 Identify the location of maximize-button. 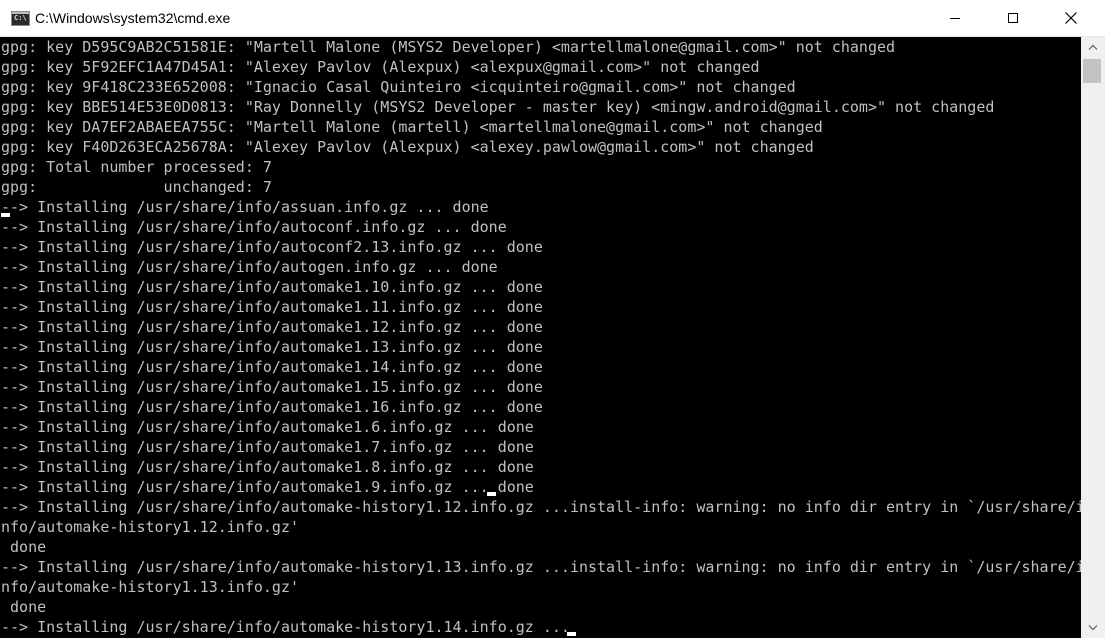
(1013, 18).